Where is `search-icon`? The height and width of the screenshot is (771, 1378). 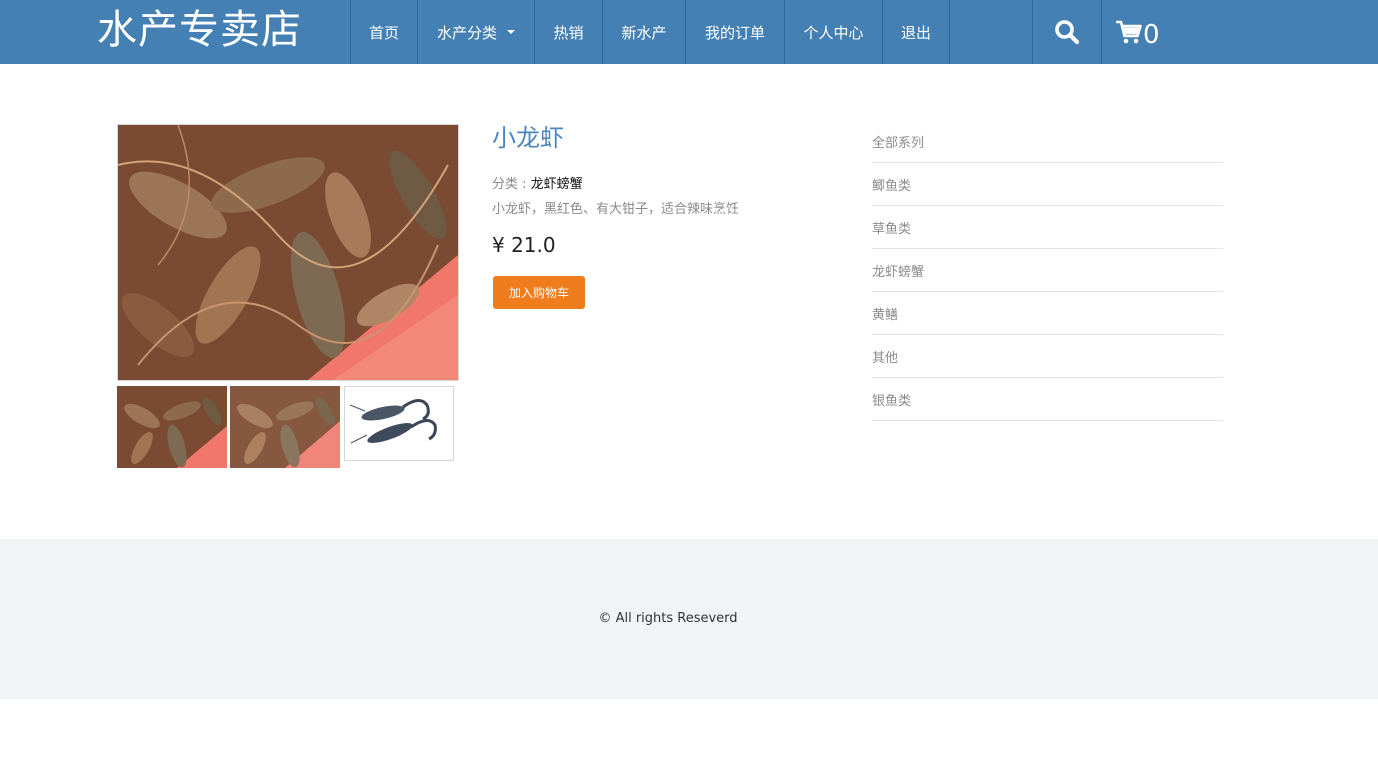
search-icon is located at coordinates (1067, 32).